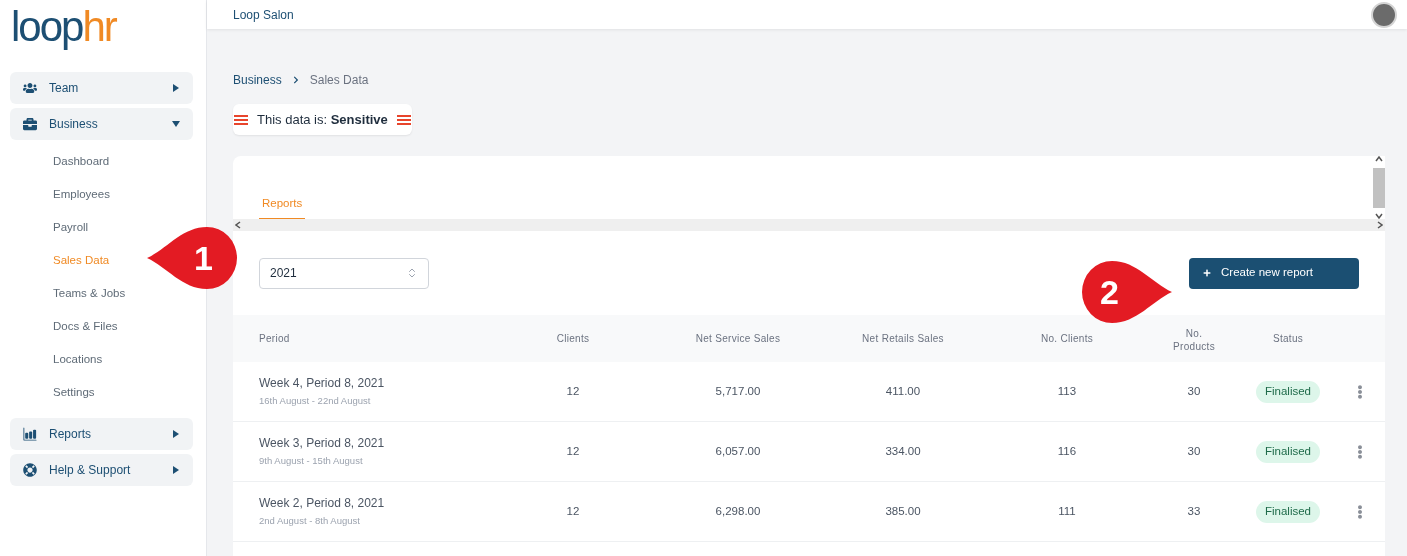 This screenshot has width=1407, height=556. Describe the element at coordinates (81, 194) in the screenshot. I see `sidebar-item: Employees` at that location.